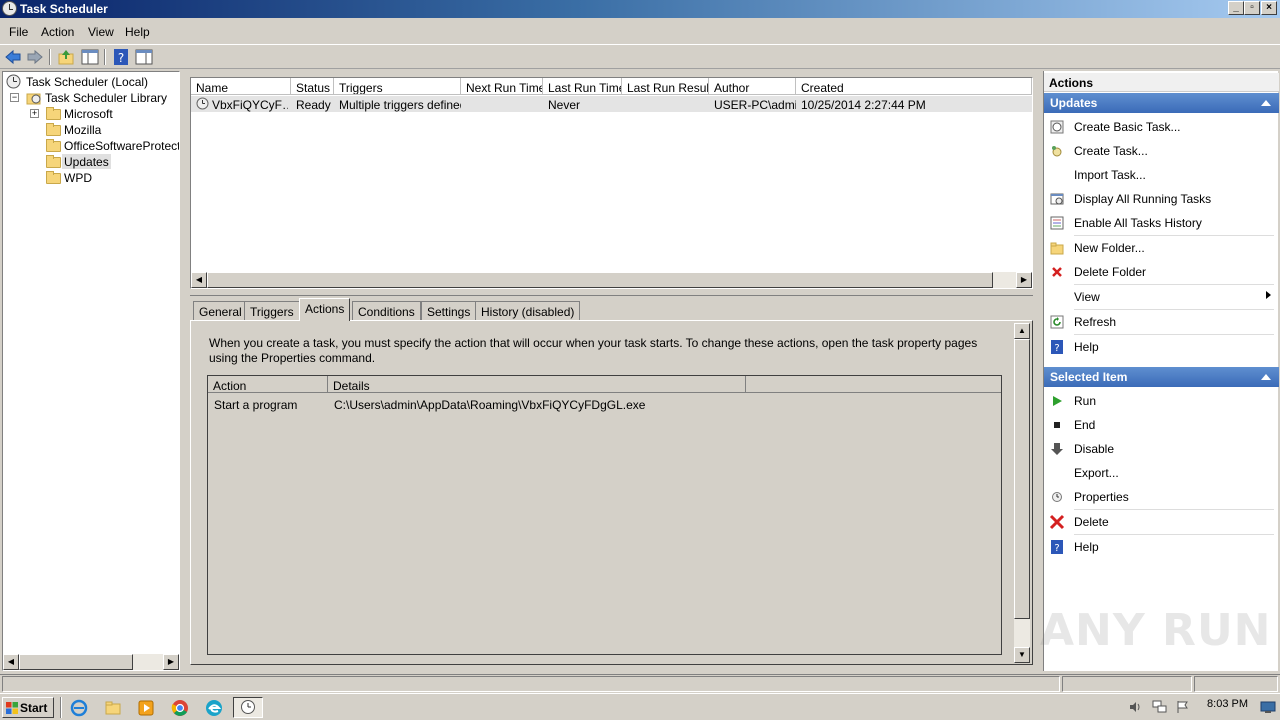 The height and width of the screenshot is (720, 1280). What do you see at coordinates (502, 86) in the screenshot?
I see `column-header: Next Run Time` at bounding box center [502, 86].